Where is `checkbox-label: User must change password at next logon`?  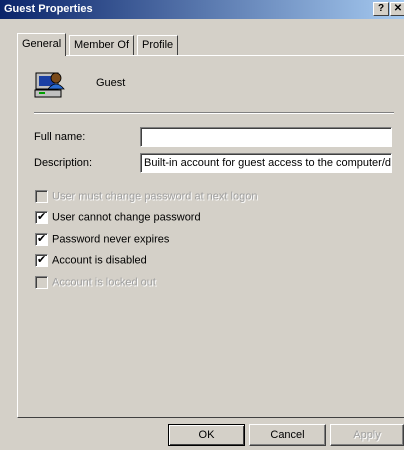
checkbox-label: User must change password at next logon is located at coordinates (155, 196).